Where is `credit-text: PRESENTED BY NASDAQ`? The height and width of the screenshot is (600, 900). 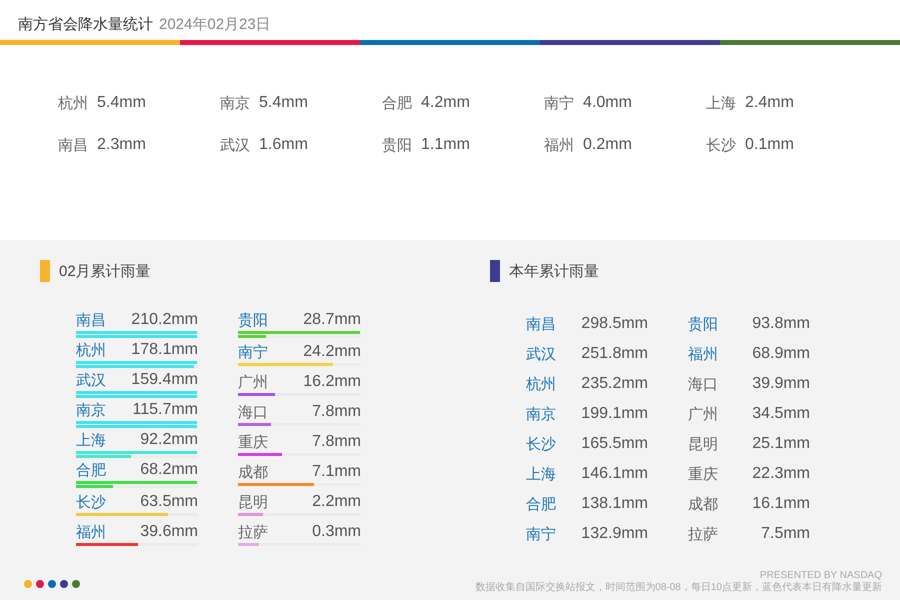 credit-text: PRESENTED BY NASDAQ is located at coordinates (821, 576).